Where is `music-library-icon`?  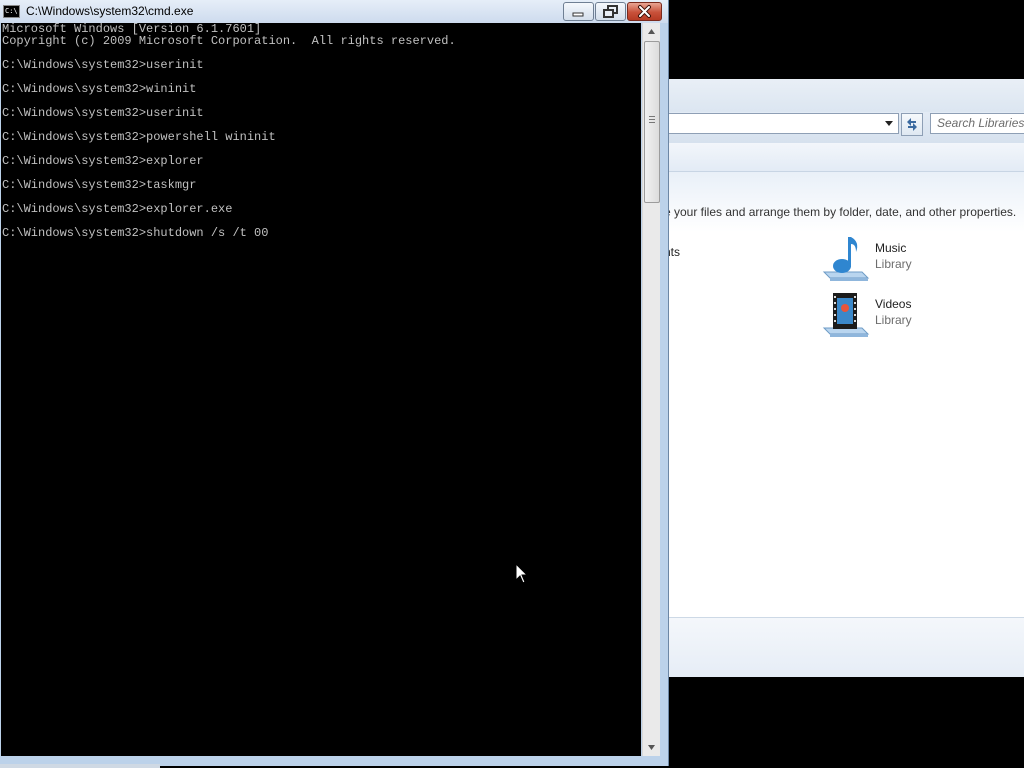
music-library-icon is located at coordinates (846, 259).